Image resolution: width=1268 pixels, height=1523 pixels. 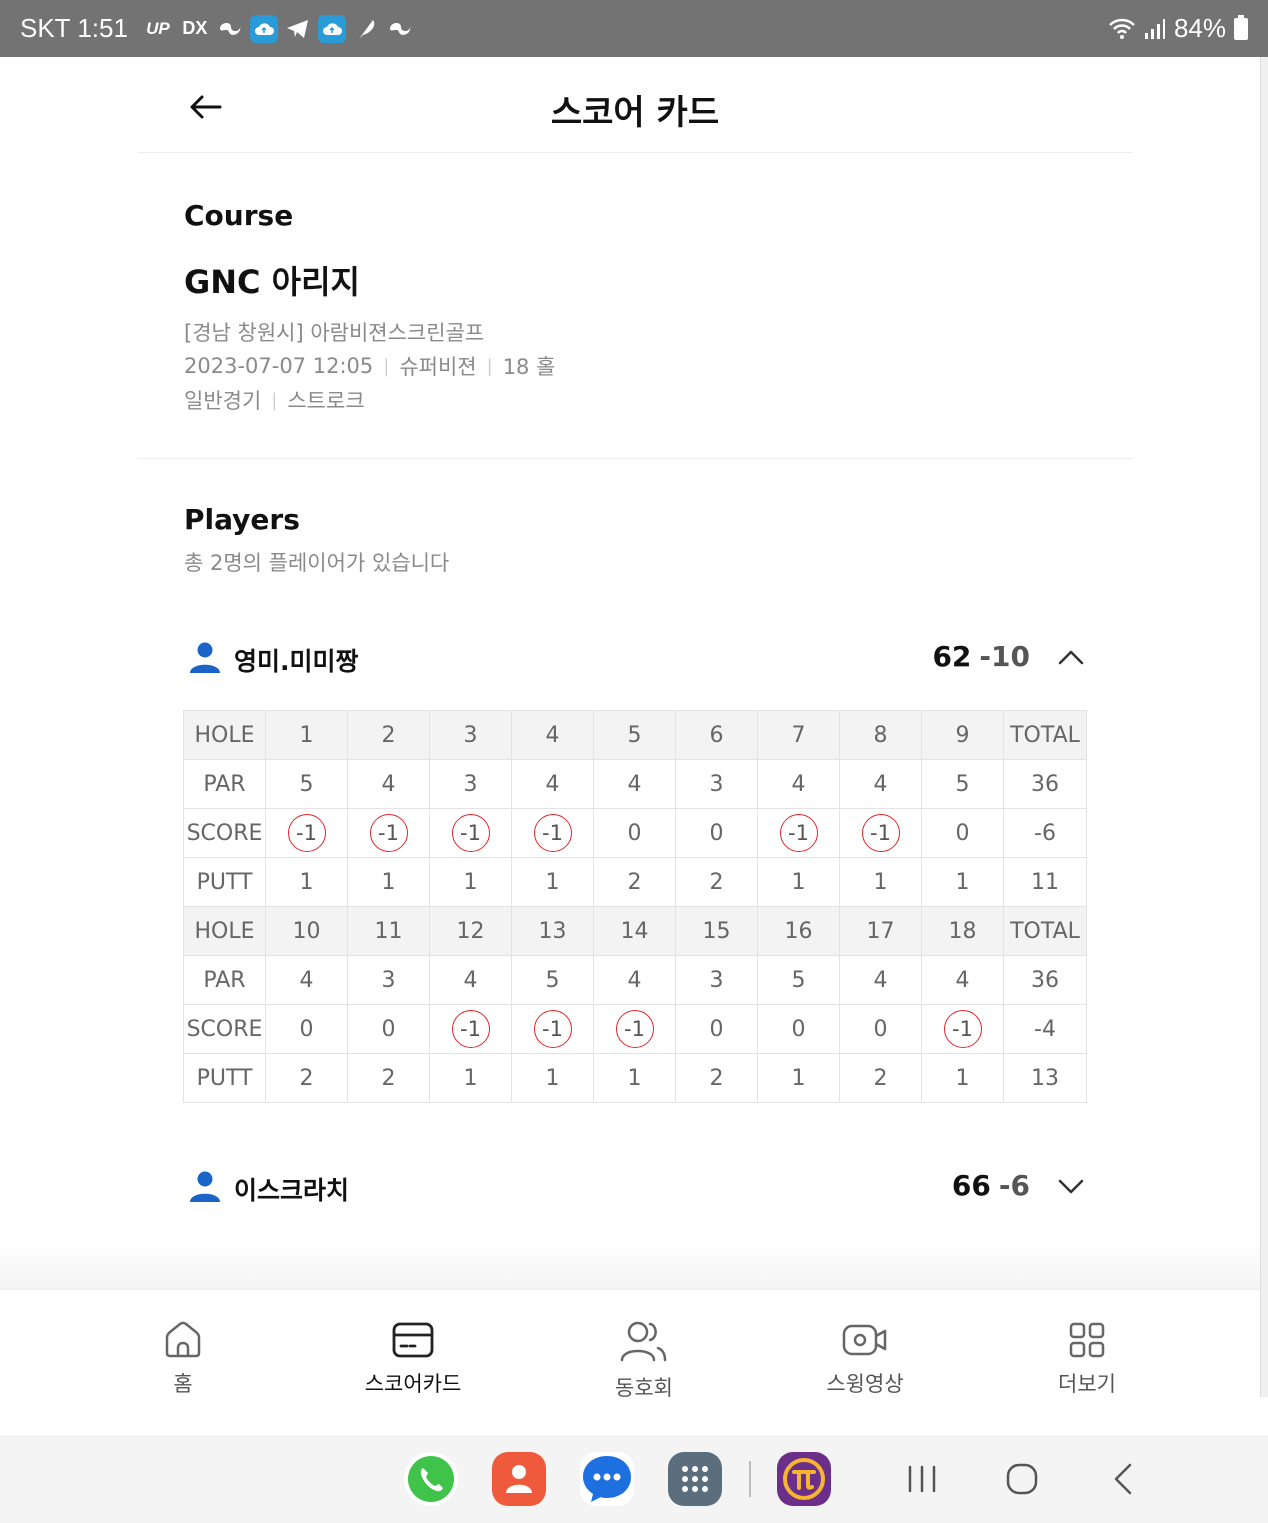 What do you see at coordinates (529, 367) in the screenshot?
I see `hole-count: 18 홀` at bounding box center [529, 367].